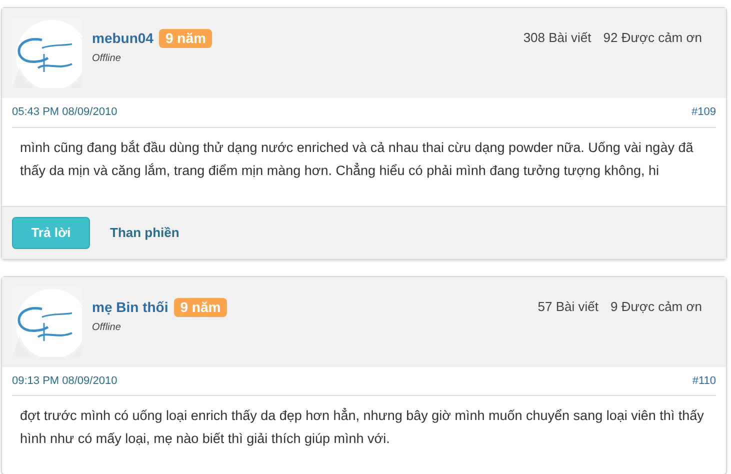 Image resolution: width=731 pixels, height=474 pixels. What do you see at coordinates (652, 38) in the screenshot?
I see `thanks-count: 92 Được cảm ơn` at bounding box center [652, 38].